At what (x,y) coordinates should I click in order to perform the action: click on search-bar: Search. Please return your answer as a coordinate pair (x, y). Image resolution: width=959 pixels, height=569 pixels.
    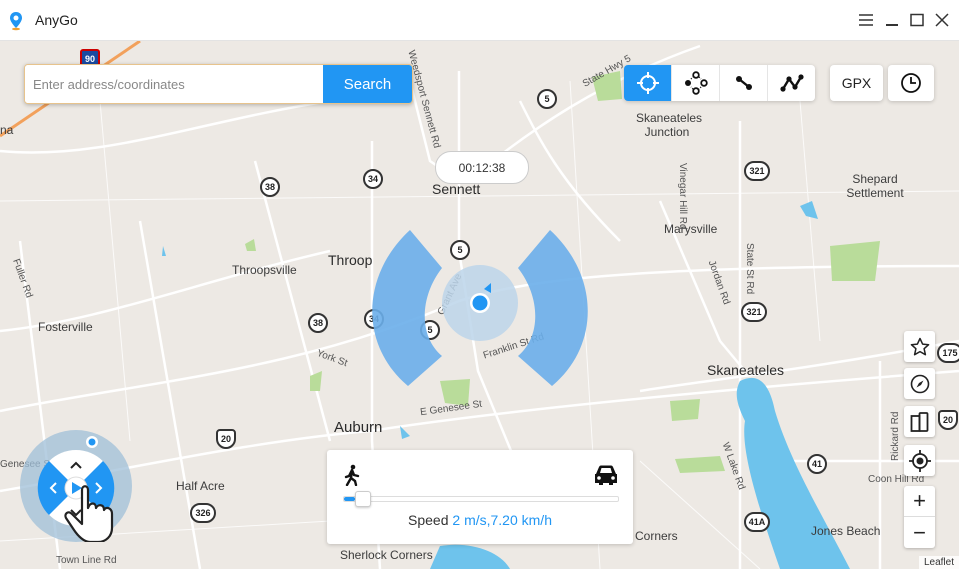
    Looking at the image, I should click on (218, 84).